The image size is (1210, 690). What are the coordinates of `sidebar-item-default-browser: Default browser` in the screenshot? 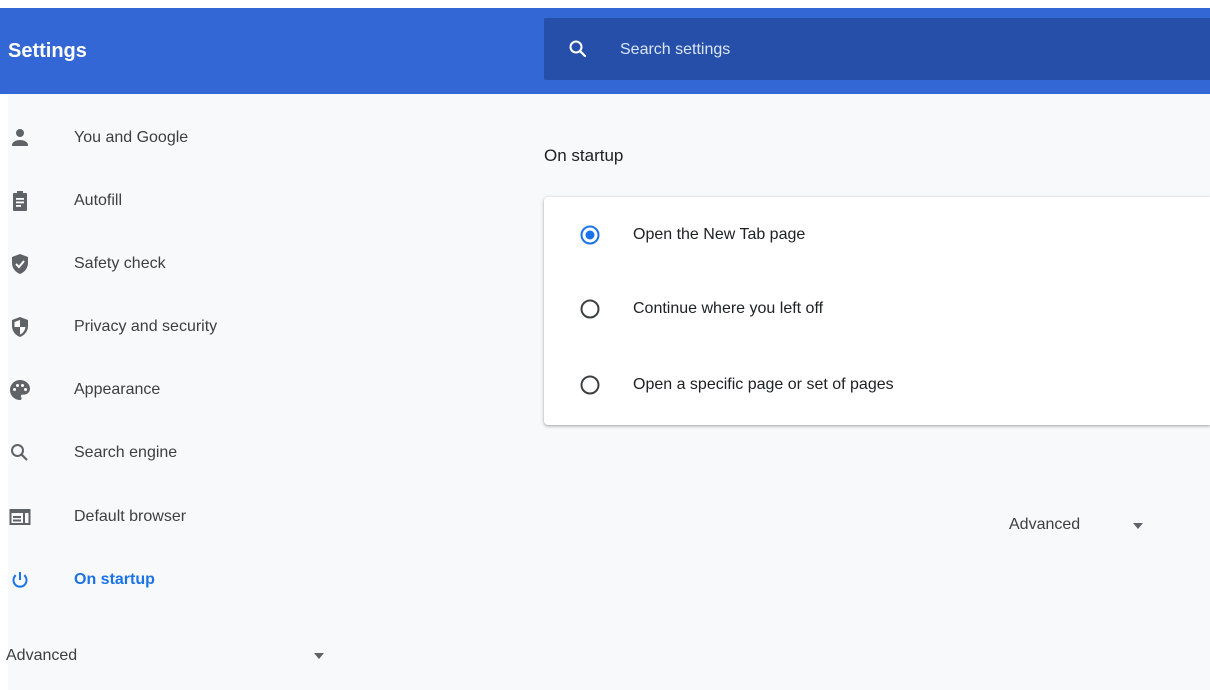 It's located at (178, 517).